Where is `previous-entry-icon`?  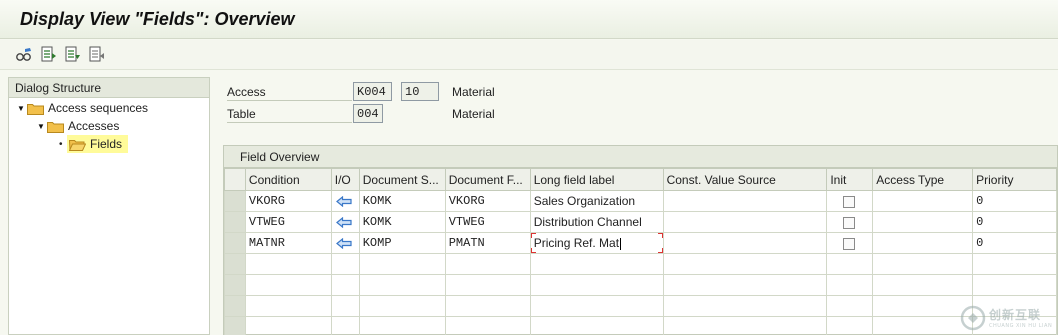
previous-entry-icon is located at coordinates (48, 54).